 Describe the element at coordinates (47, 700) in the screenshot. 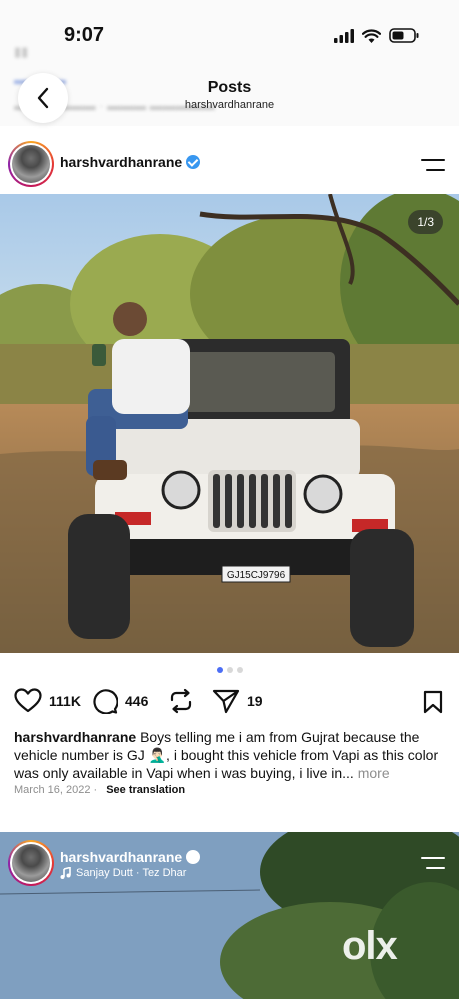

I see `like-button: 111K` at that location.